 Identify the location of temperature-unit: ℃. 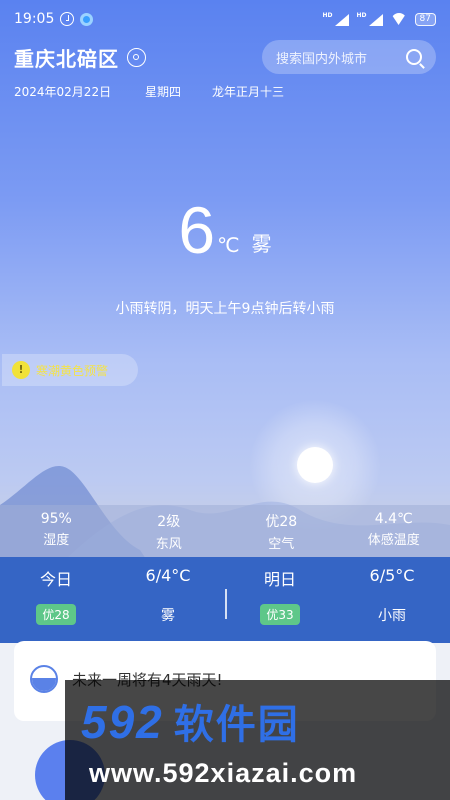
(228, 245).